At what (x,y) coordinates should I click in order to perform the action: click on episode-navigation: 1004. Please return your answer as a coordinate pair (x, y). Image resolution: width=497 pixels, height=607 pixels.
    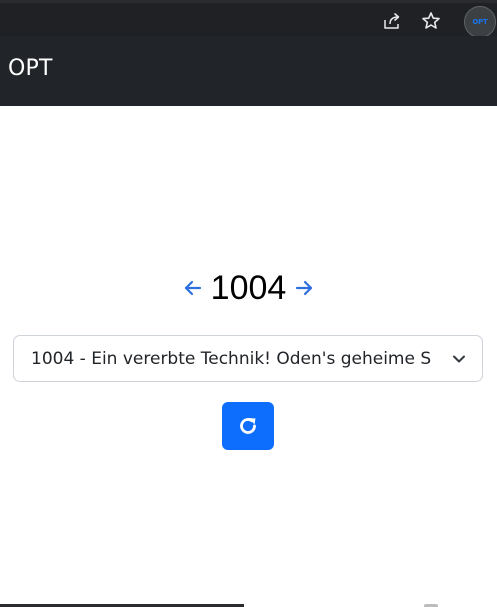
    Looking at the image, I should click on (248, 288).